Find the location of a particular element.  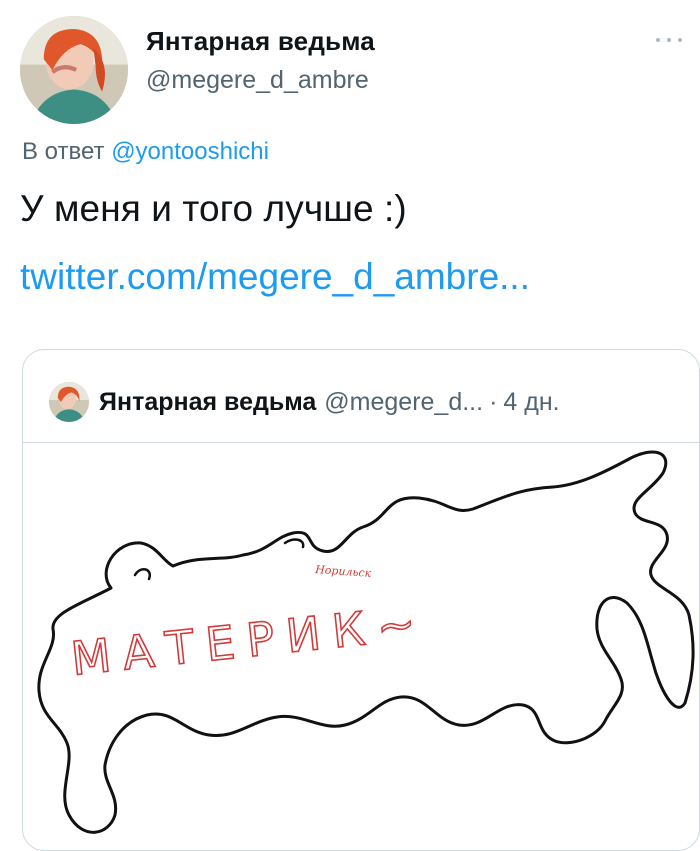

map-label-small: Норильск is located at coordinates (343, 571).